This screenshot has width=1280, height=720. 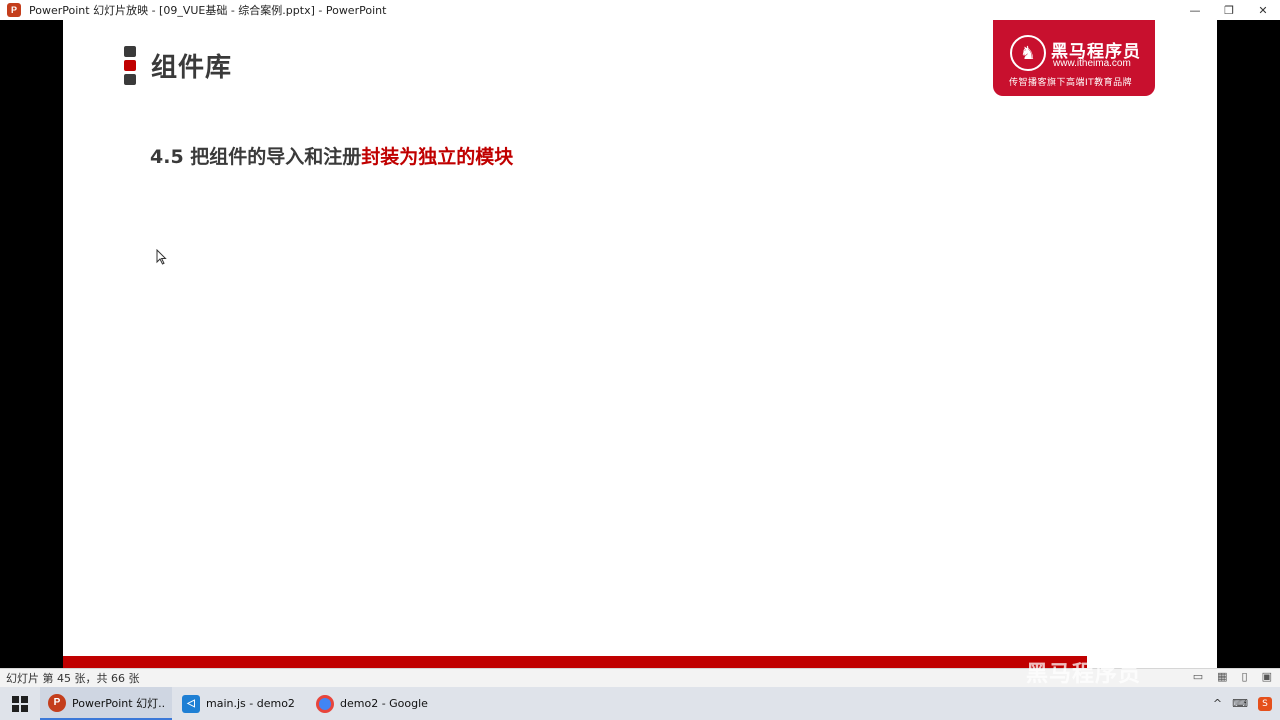 What do you see at coordinates (256, 157) in the screenshot?
I see `subtitle-prefix: 4.5 把组件的导入和注册` at bounding box center [256, 157].